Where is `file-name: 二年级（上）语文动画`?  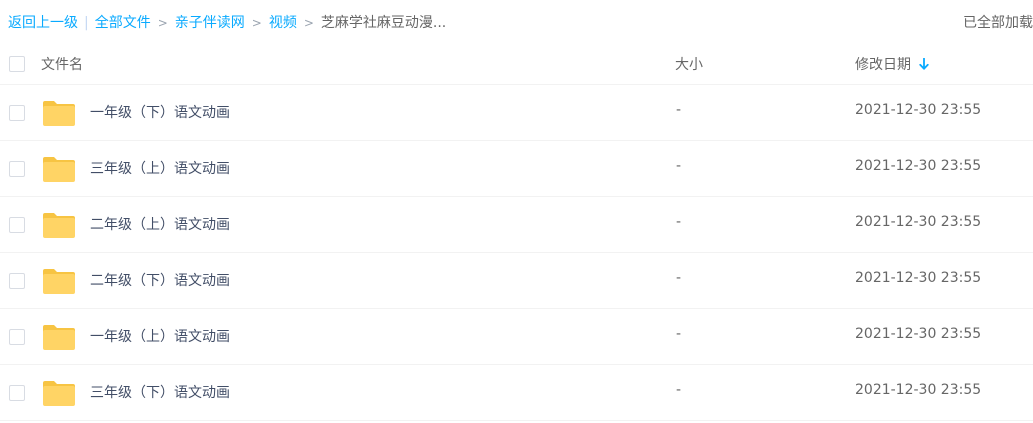 file-name: 二年级（上）语文动画 is located at coordinates (160, 224).